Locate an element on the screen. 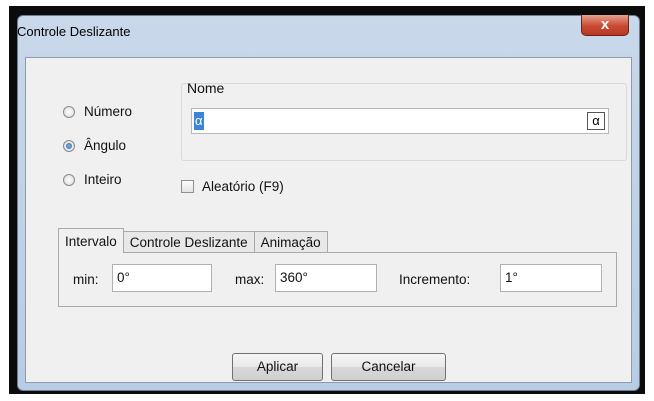 This screenshot has width=654, height=401. increment-label: Incremento: is located at coordinates (435, 279).